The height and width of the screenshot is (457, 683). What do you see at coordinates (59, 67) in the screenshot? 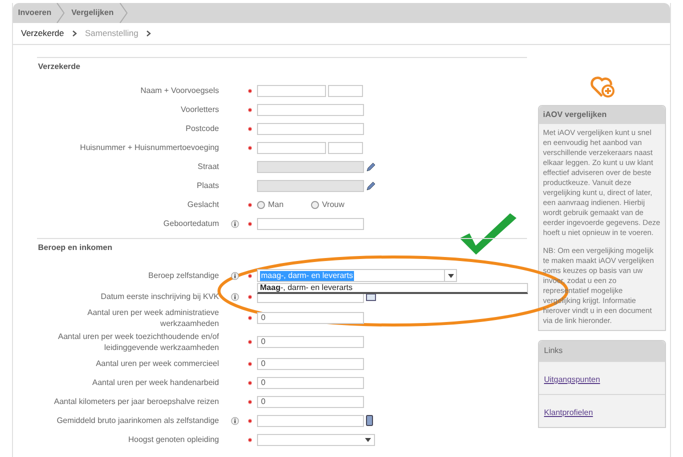
I see `section-heading: Verzekerde` at bounding box center [59, 67].